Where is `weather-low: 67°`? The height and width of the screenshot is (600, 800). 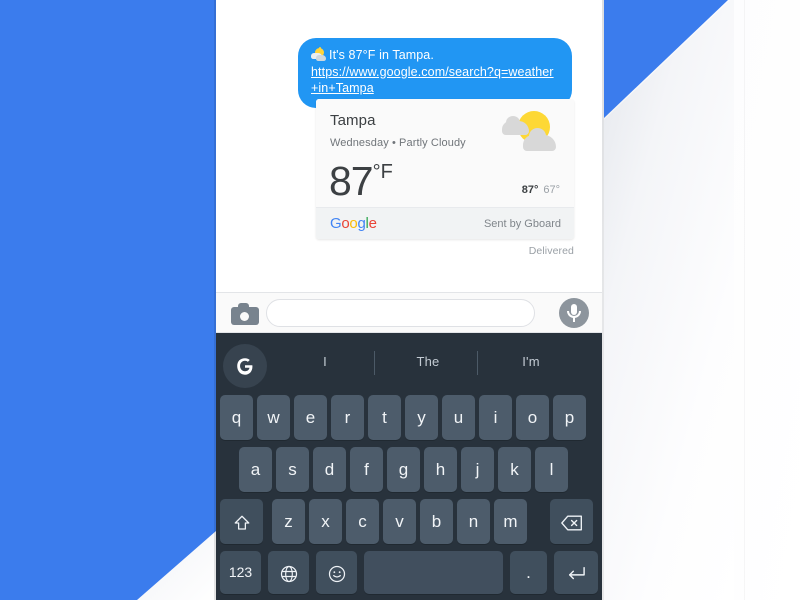
weather-low: 67° is located at coordinates (551, 190).